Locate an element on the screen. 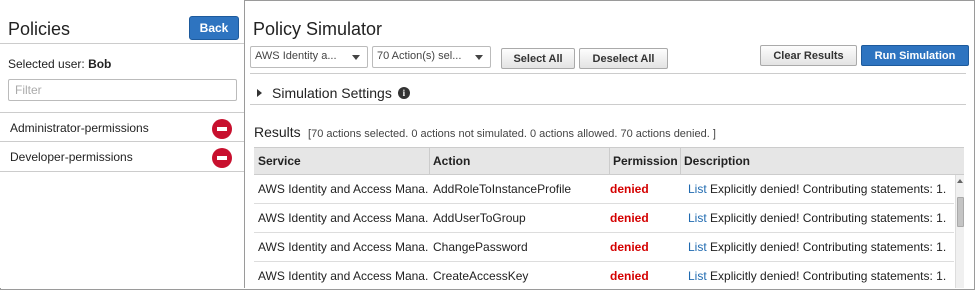  table-header: Service Action Permission Description is located at coordinates (609, 161).